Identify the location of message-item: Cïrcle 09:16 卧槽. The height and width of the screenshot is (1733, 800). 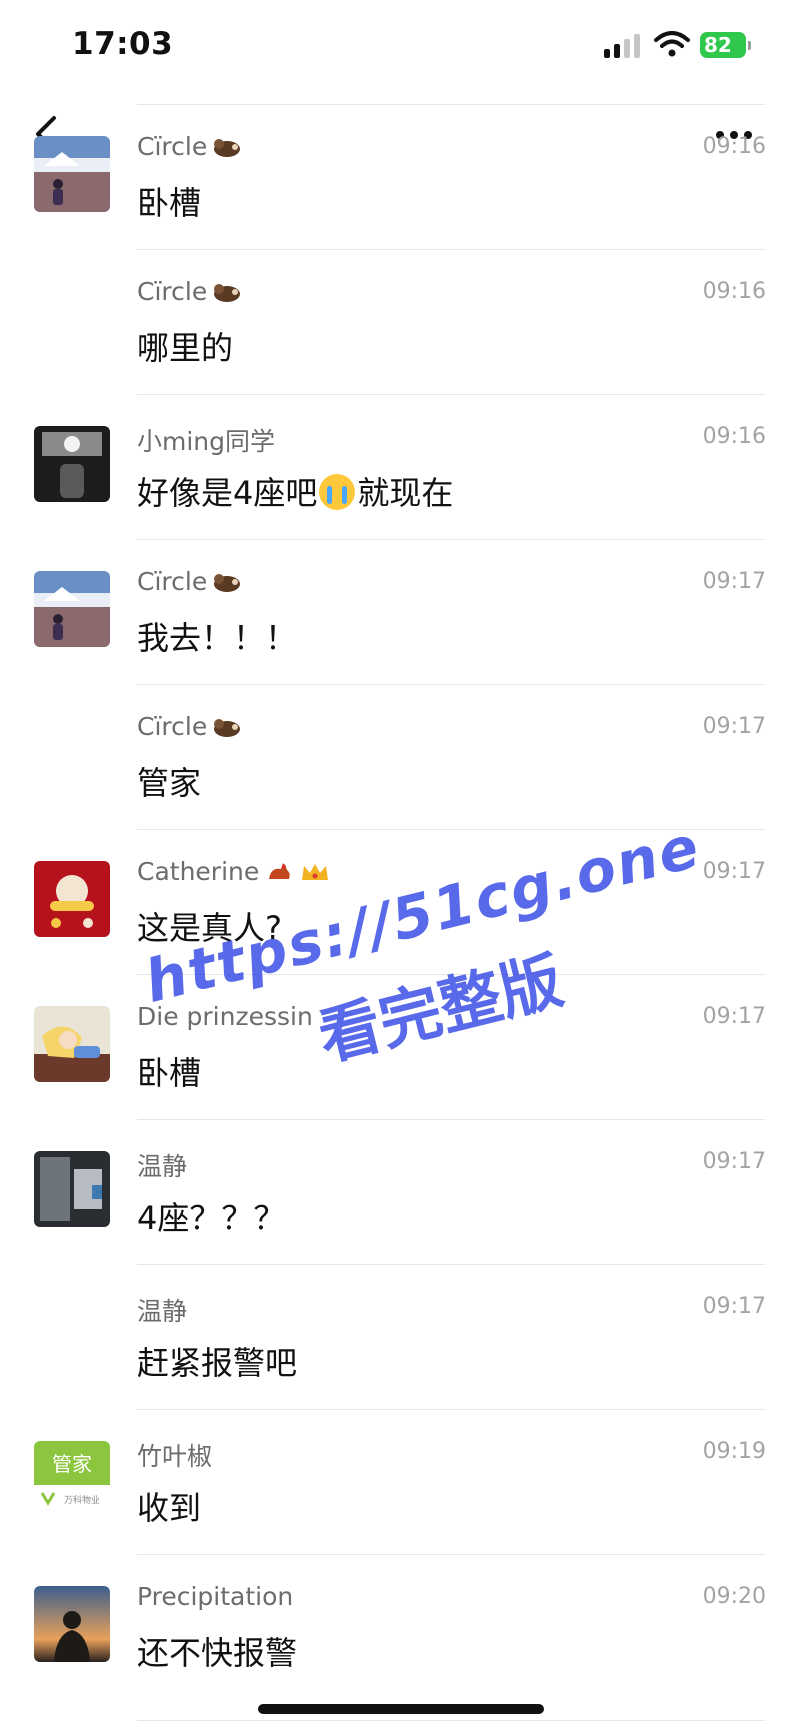
(400, 176).